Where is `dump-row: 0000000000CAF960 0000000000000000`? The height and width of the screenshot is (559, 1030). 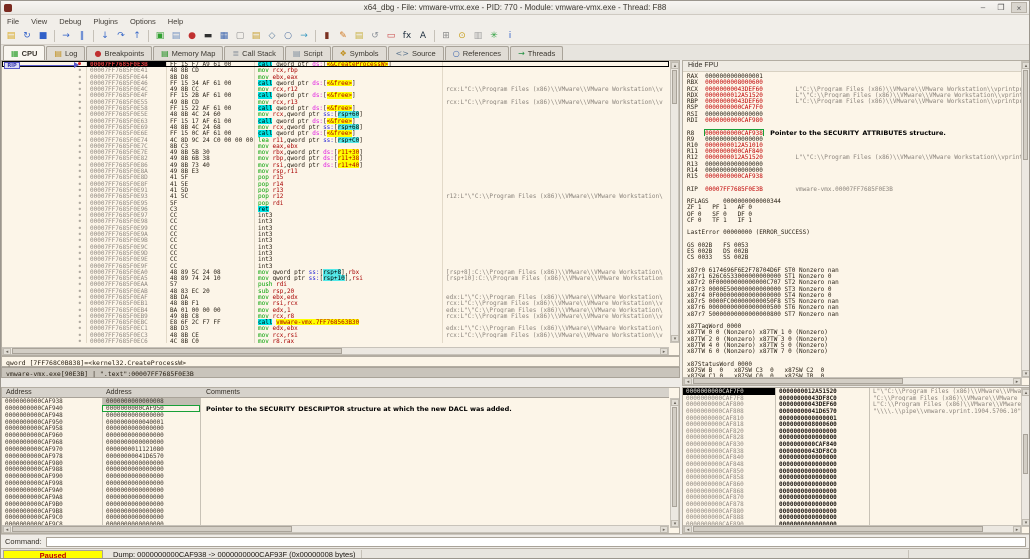 dump-row: 0000000000CAF960 0000000000000000 is located at coordinates (335, 435).